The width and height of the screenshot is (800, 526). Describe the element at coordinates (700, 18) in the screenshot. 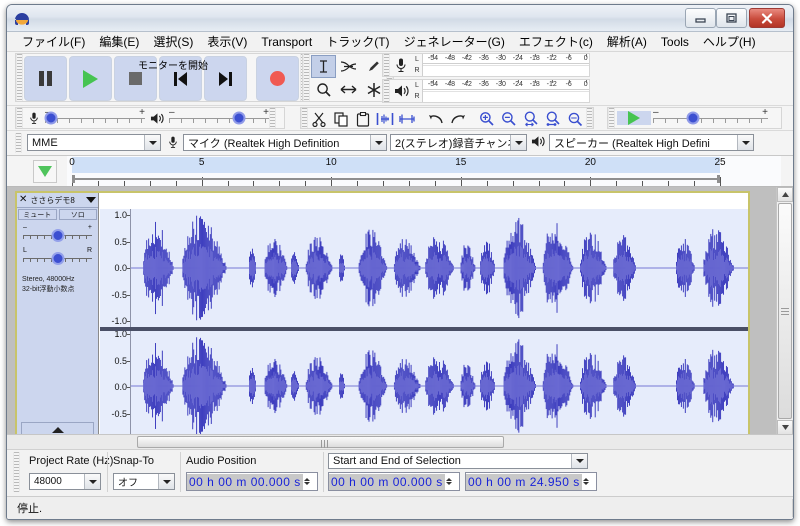

I see `minimize-button` at that location.